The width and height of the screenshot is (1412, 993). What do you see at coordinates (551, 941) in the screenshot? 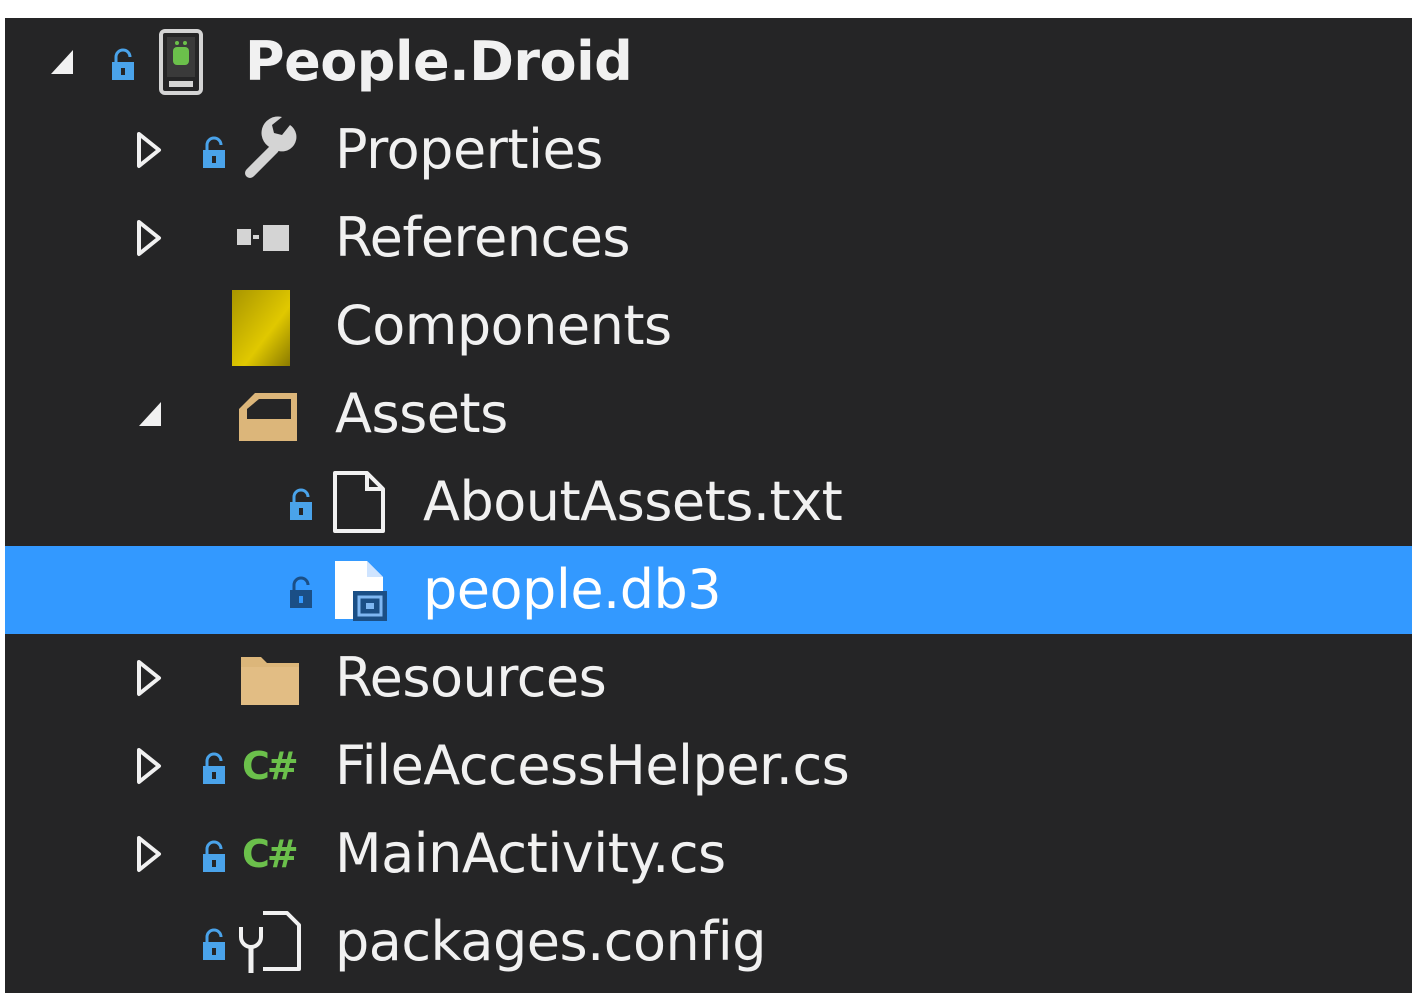
I see `tree-item-label: packages.config` at bounding box center [551, 941].